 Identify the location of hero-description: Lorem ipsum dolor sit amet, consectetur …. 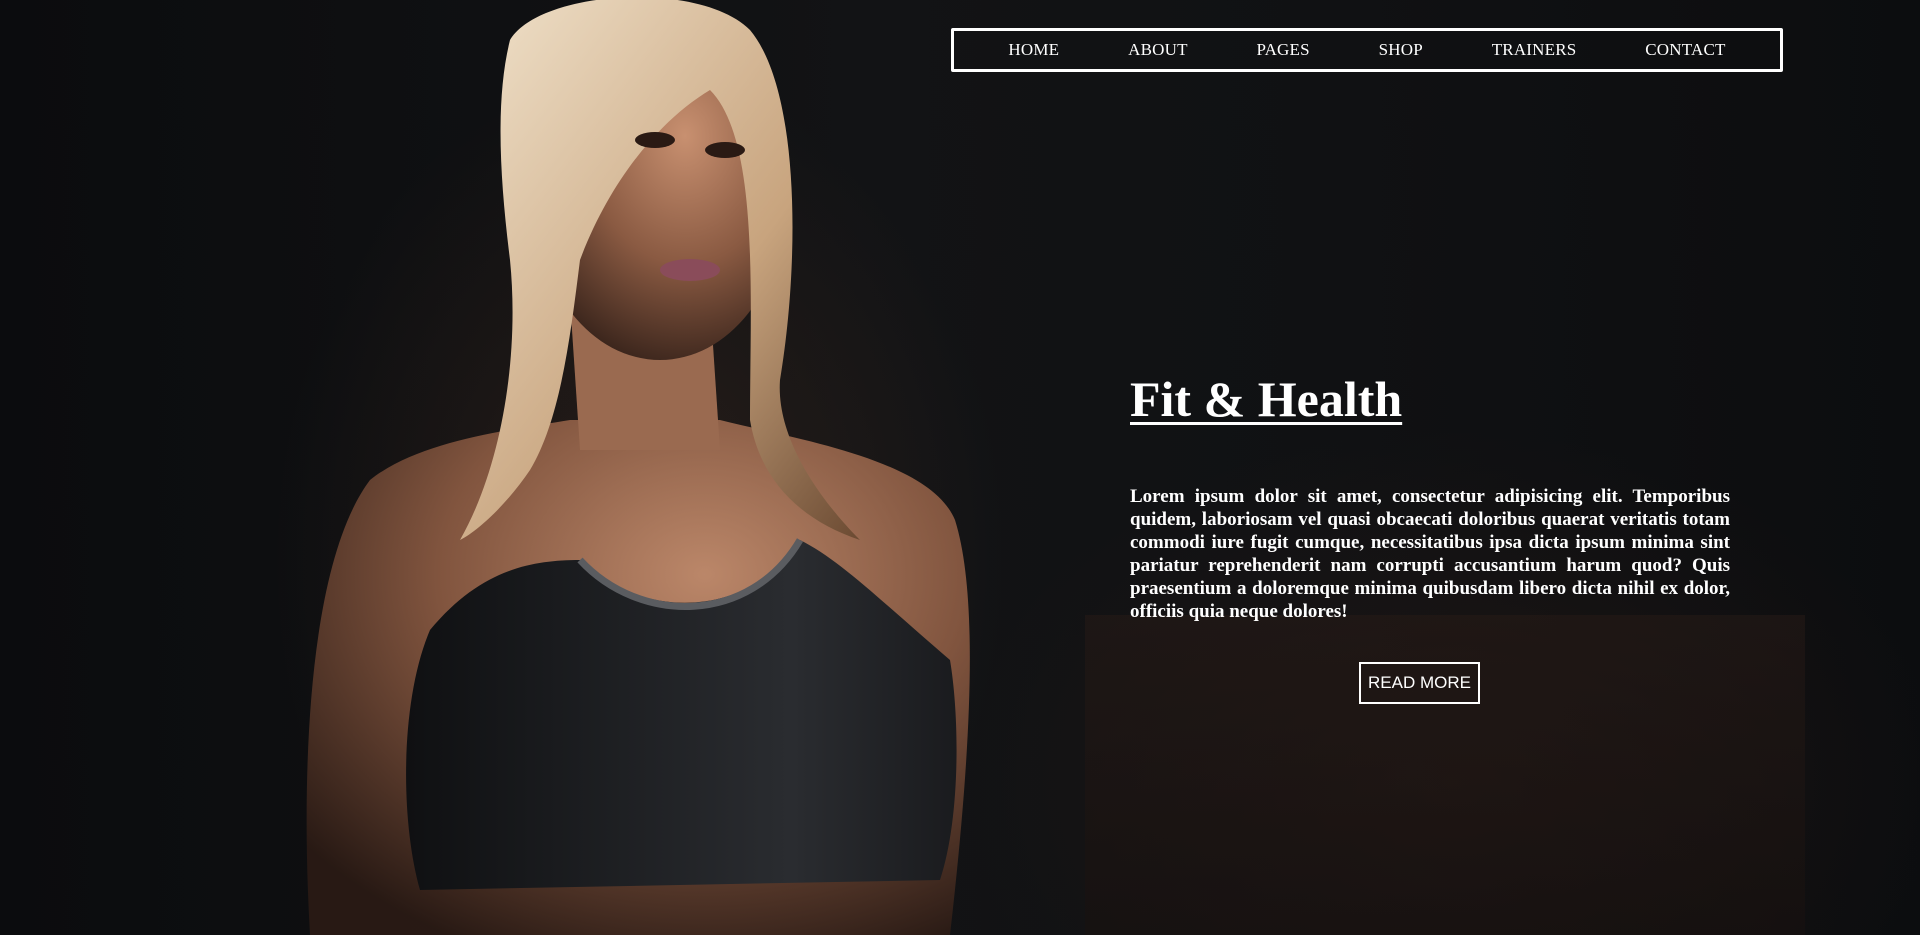
(1430, 554).